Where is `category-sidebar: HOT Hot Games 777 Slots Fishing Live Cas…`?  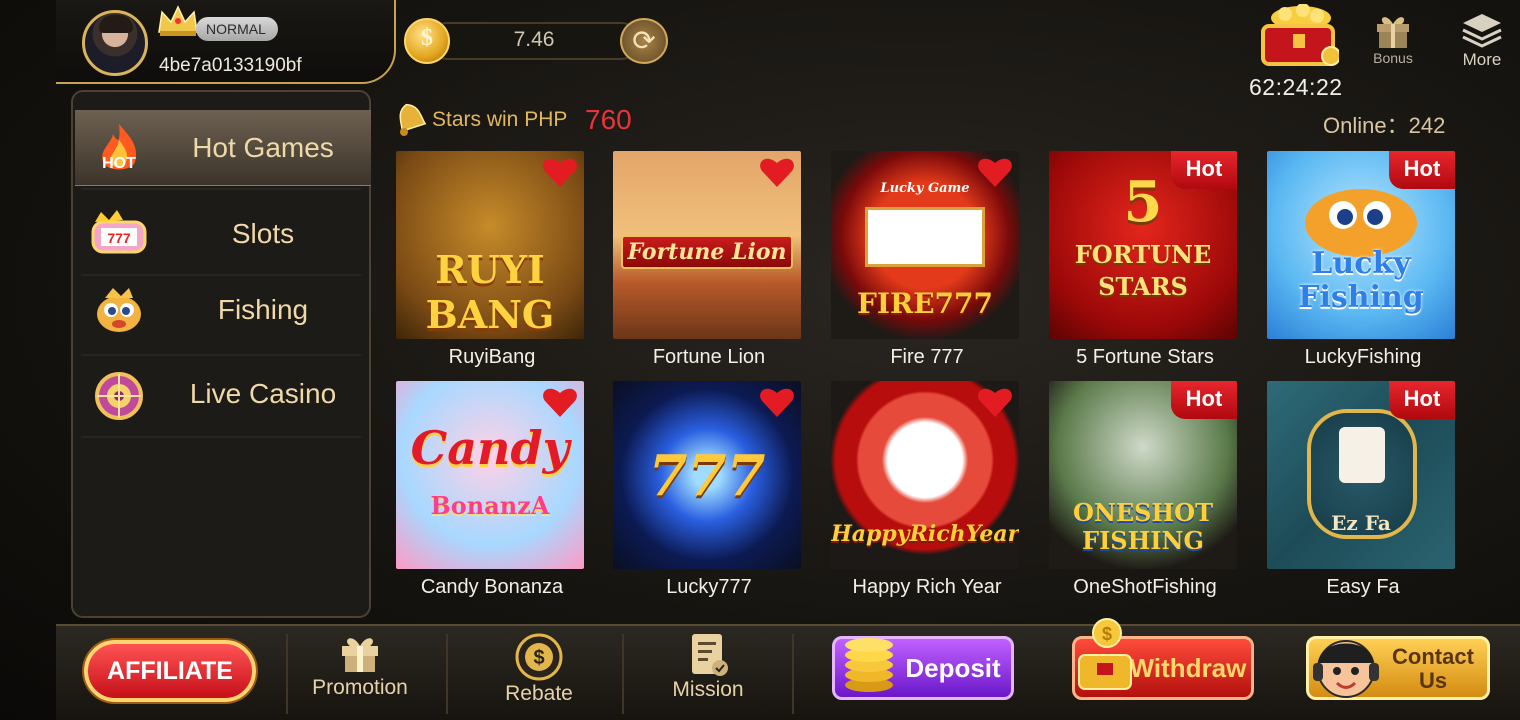
category-sidebar: HOT Hot Games 777 Slots Fishing Live Cas… is located at coordinates (221, 354).